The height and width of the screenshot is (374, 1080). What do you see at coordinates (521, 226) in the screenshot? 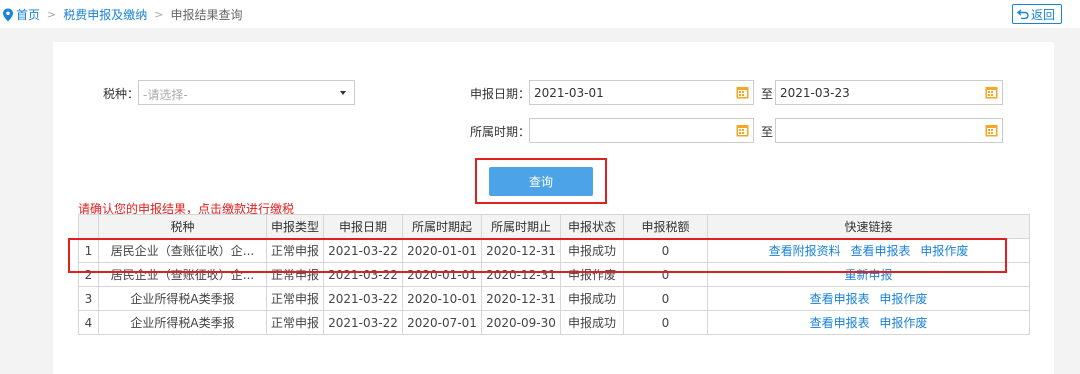
I see `col-header-end: 所属时期止` at bounding box center [521, 226].